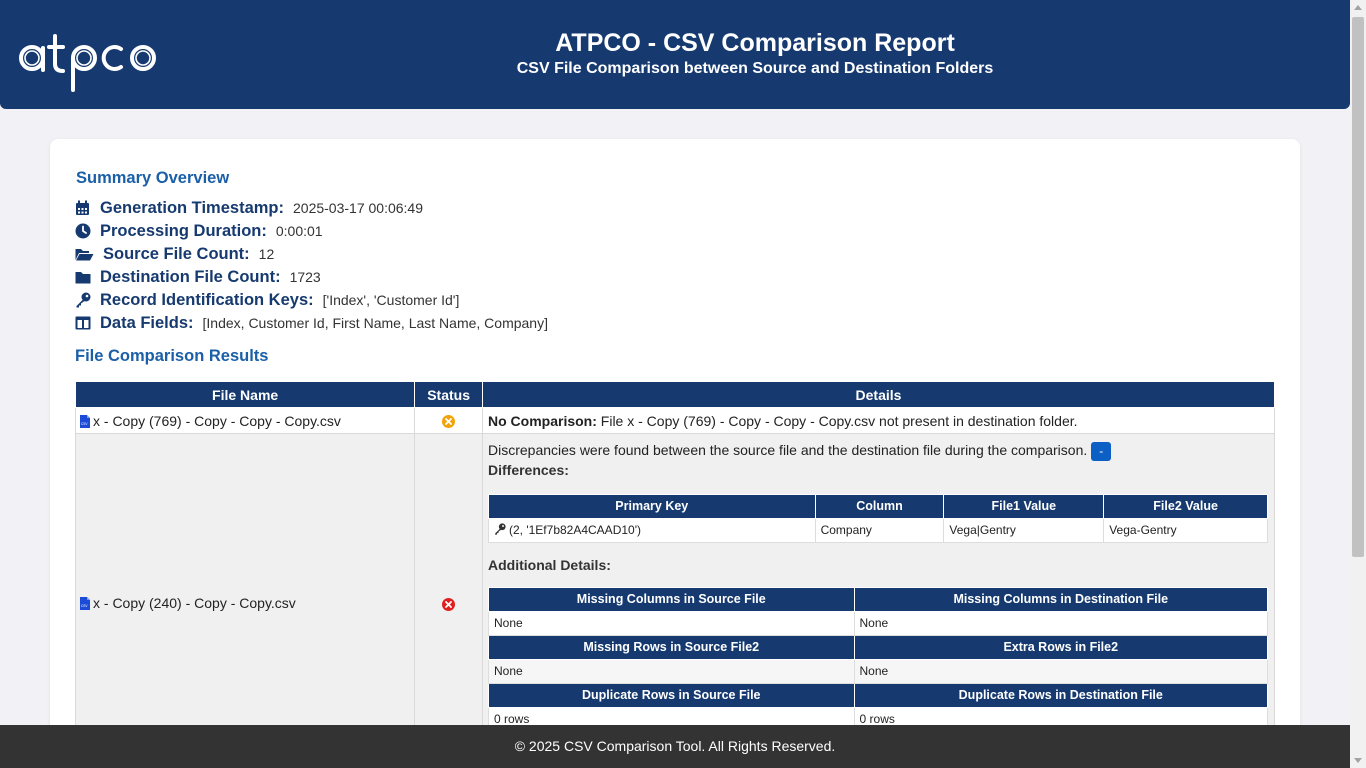 This screenshot has height=768, width=1366. I want to click on processing-duration-value: 0:00:01, so click(299, 231).